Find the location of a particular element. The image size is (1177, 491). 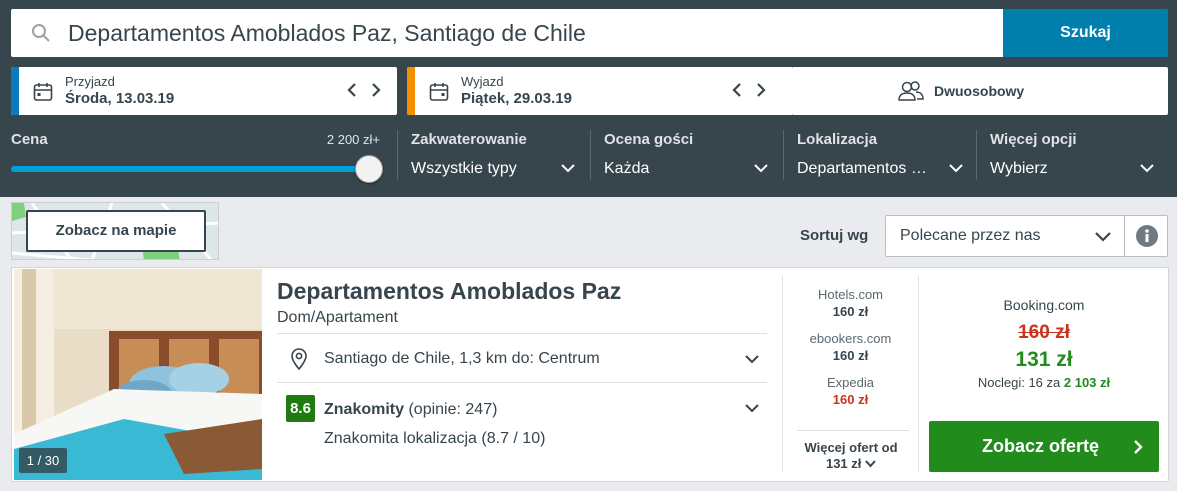

view-offer-button: Zobacz ofertę is located at coordinates (1044, 446).